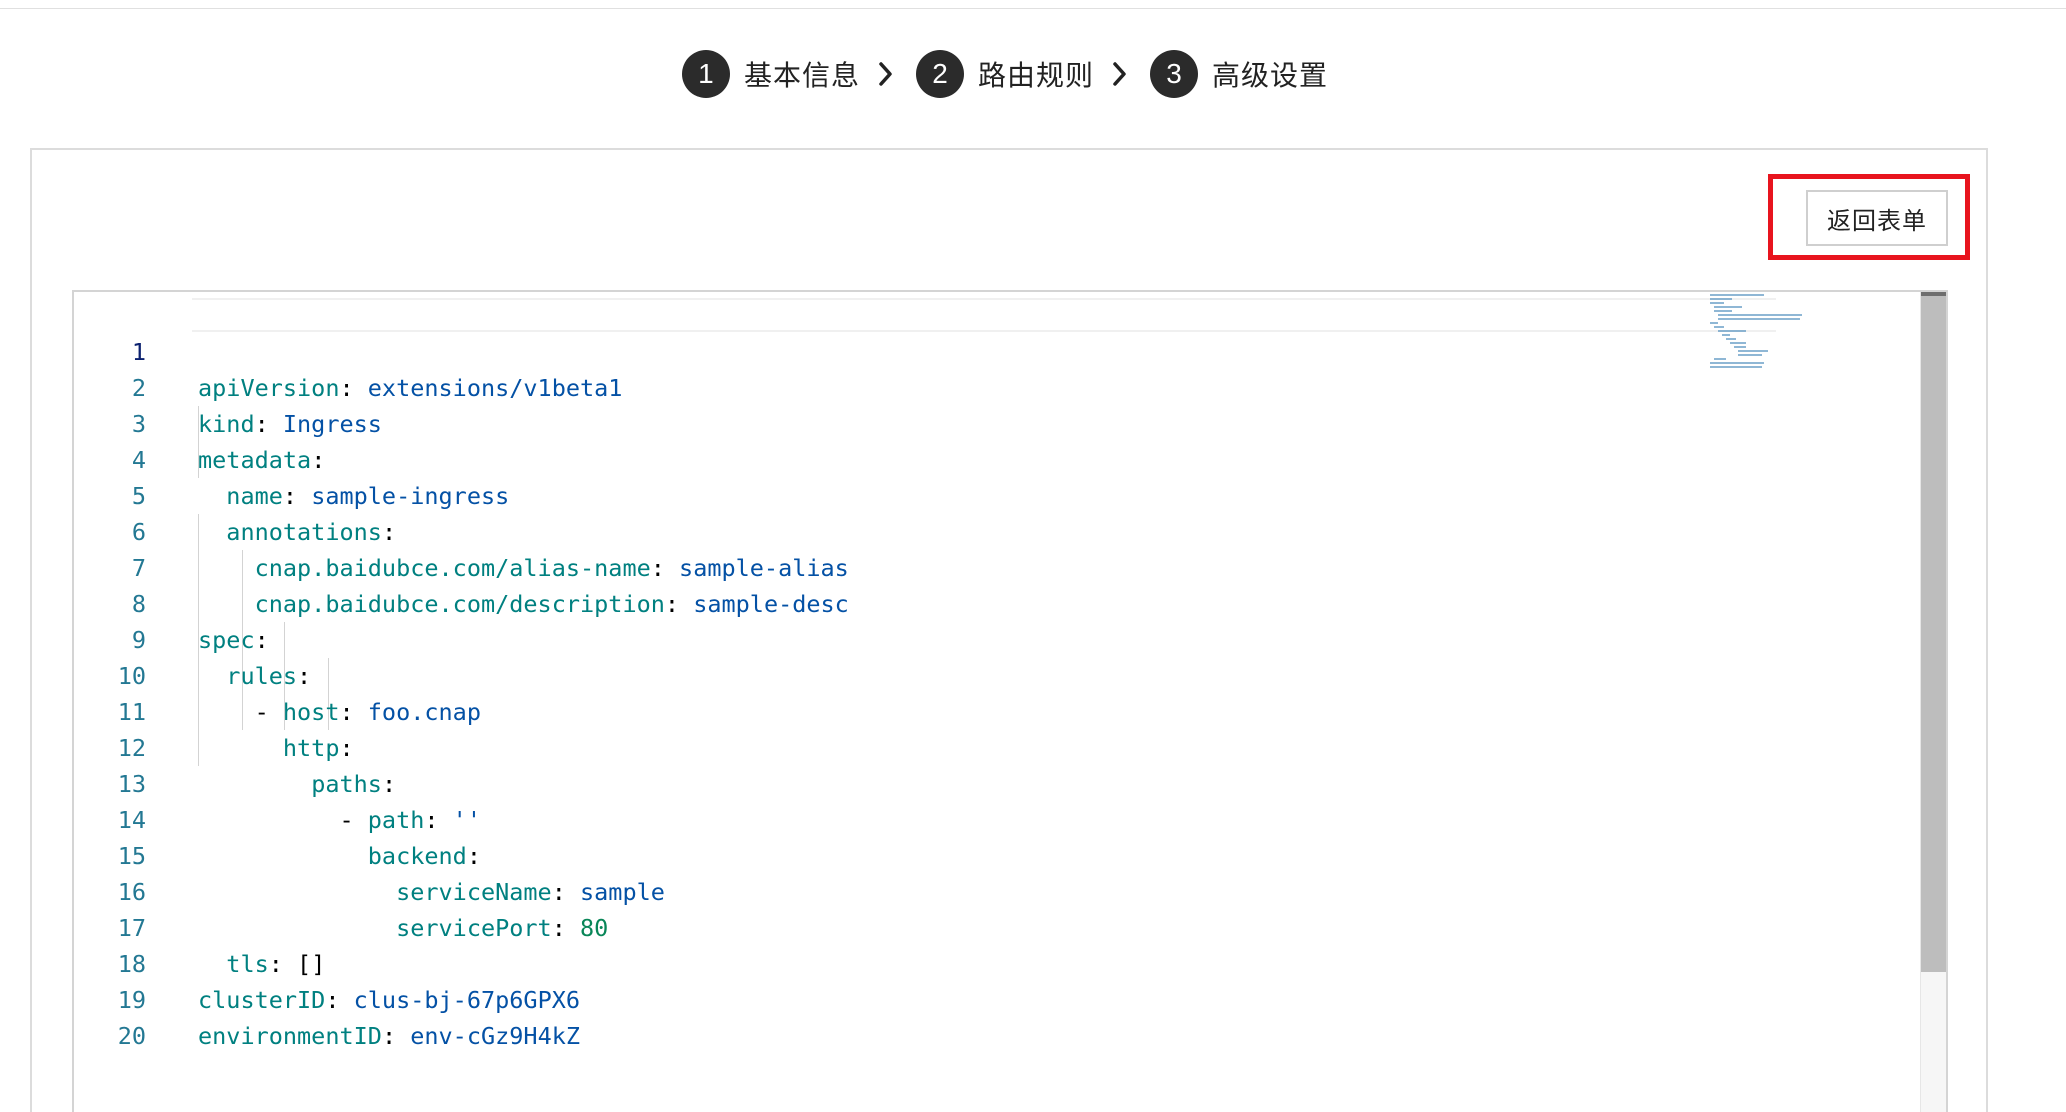 Image resolution: width=2066 pixels, height=1112 pixels. Describe the element at coordinates (974, 782) in the screenshot. I see `code-line: 13 - path: ''` at that location.